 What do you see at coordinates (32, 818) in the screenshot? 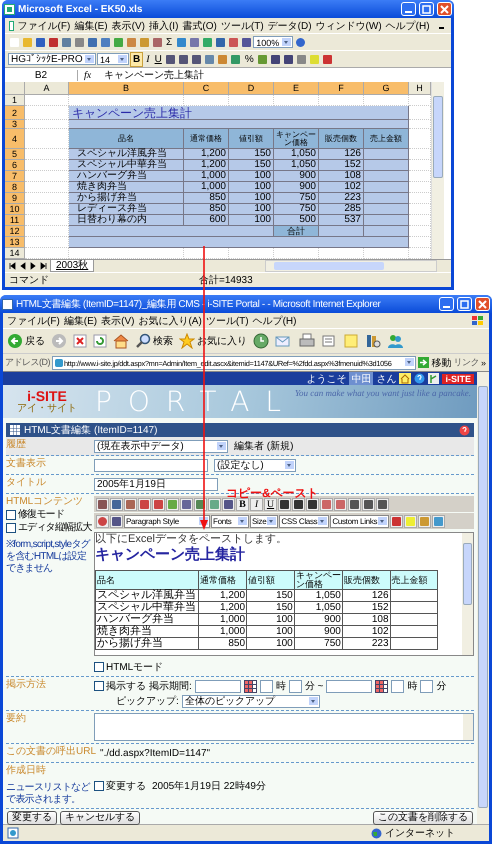
I see `save-button: 変更する` at bounding box center [32, 818].